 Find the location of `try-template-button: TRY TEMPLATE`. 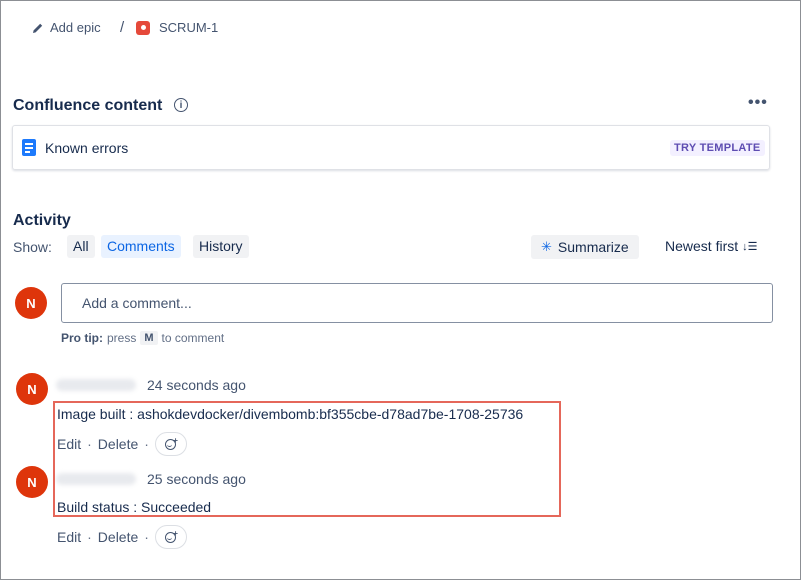

try-template-button: TRY TEMPLATE is located at coordinates (717, 148).